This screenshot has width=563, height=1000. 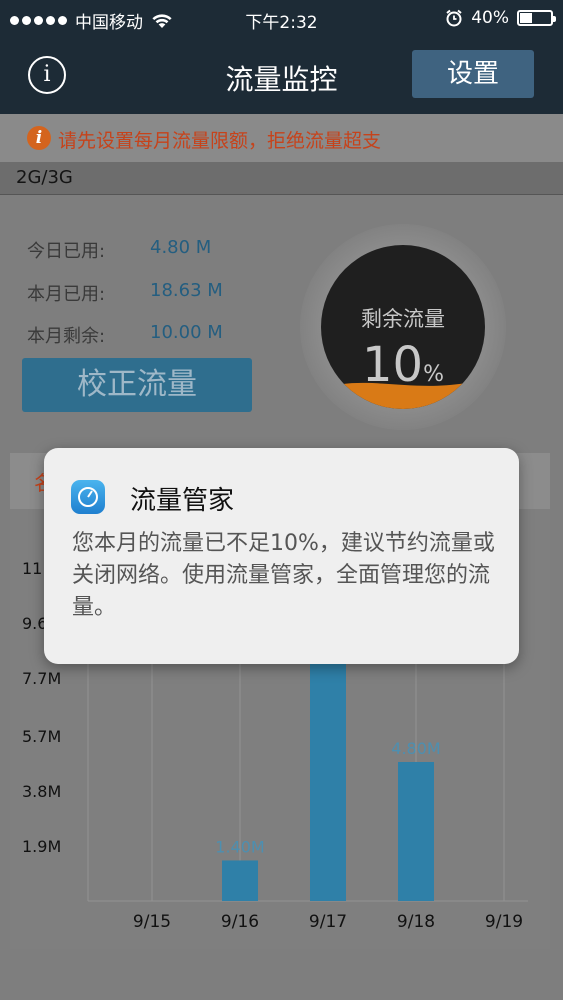 I want to click on battery-icon, so click(x=536, y=18).